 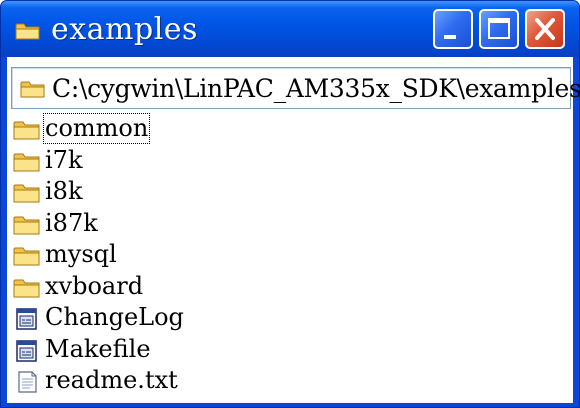 What do you see at coordinates (291, 192) in the screenshot?
I see `list-item: i8k` at bounding box center [291, 192].